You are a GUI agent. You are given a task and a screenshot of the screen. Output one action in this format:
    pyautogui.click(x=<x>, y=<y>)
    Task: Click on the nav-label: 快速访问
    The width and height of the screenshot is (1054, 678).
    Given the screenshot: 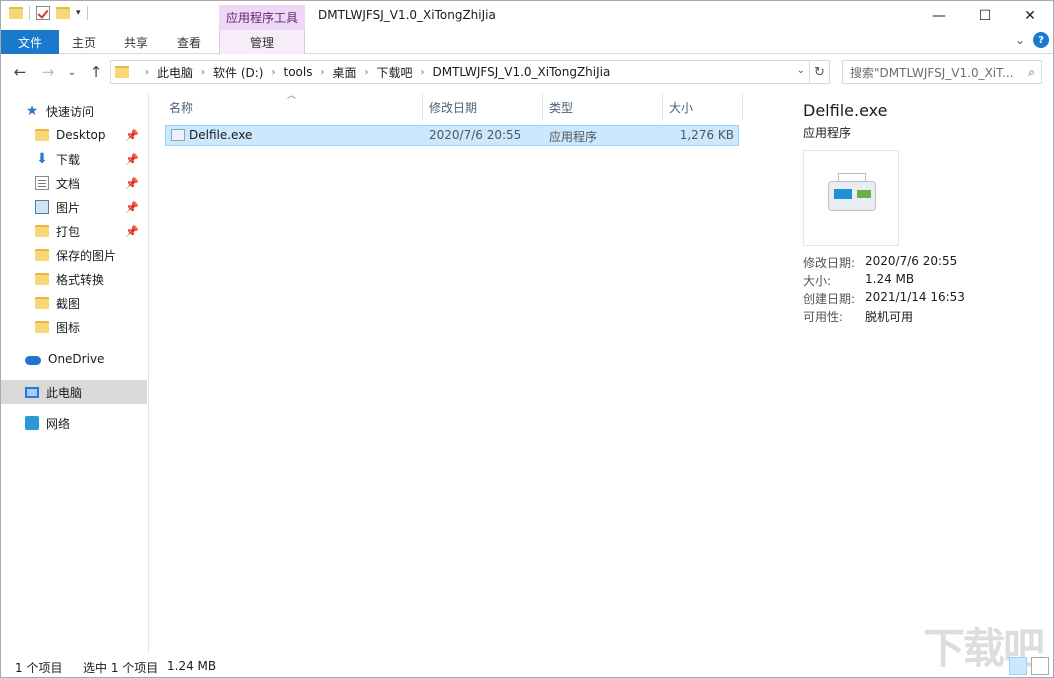 What is the action you would take?
    pyautogui.click(x=70, y=111)
    